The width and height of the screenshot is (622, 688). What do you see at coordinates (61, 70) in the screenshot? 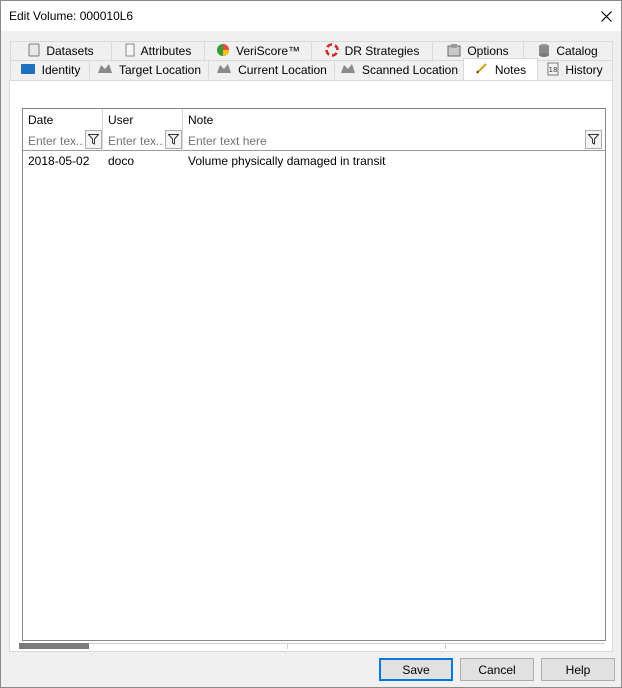
I see `tab-label: Identity` at bounding box center [61, 70].